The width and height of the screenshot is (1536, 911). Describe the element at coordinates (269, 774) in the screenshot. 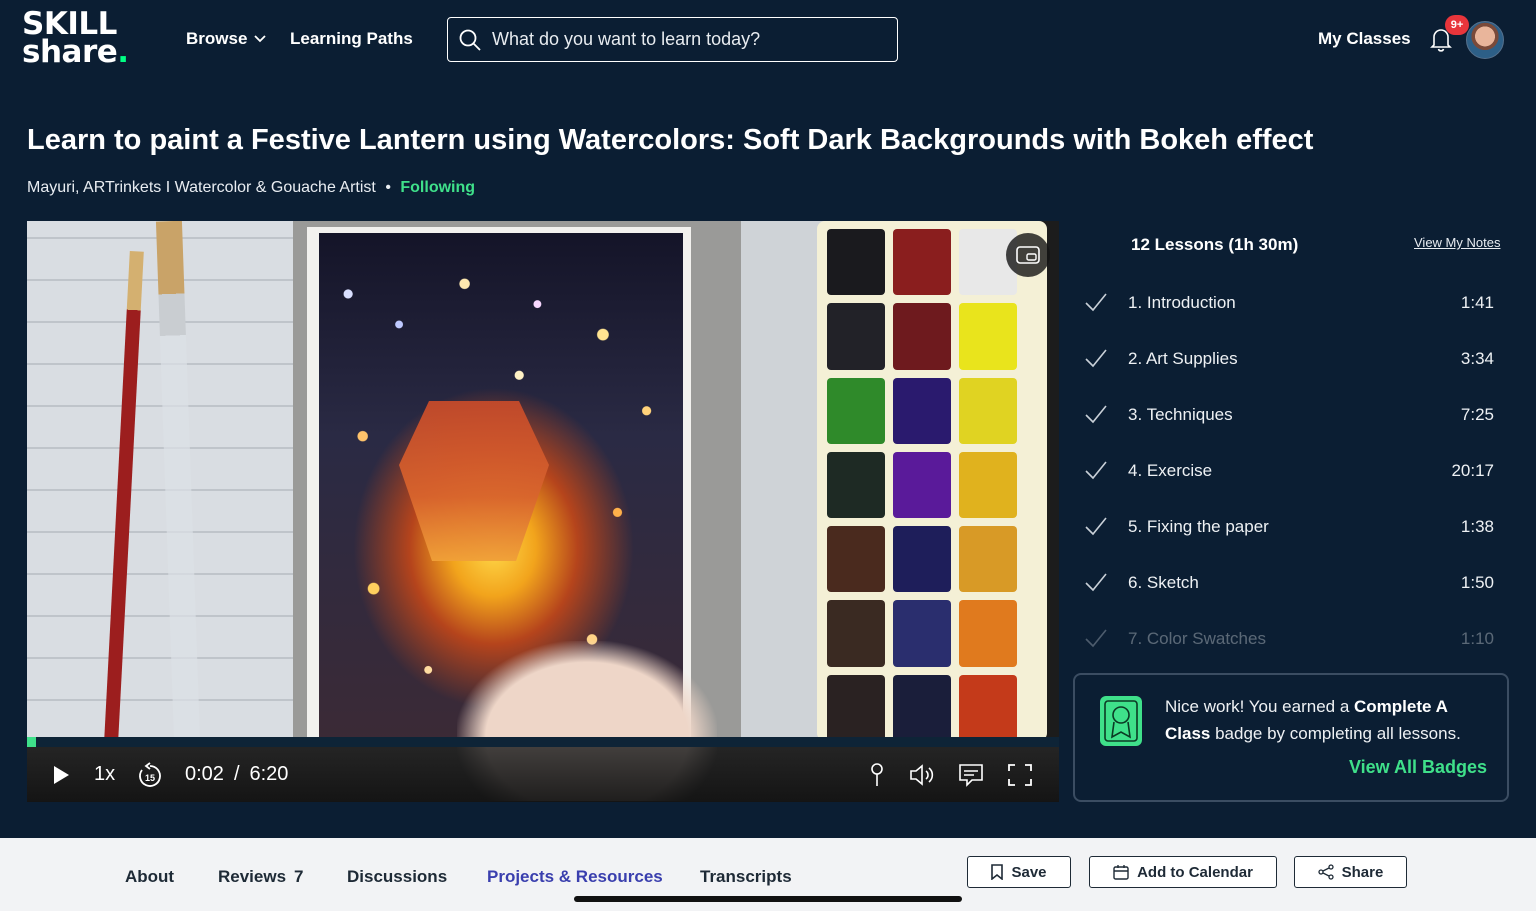

I see `total-time: 6:20` at that location.